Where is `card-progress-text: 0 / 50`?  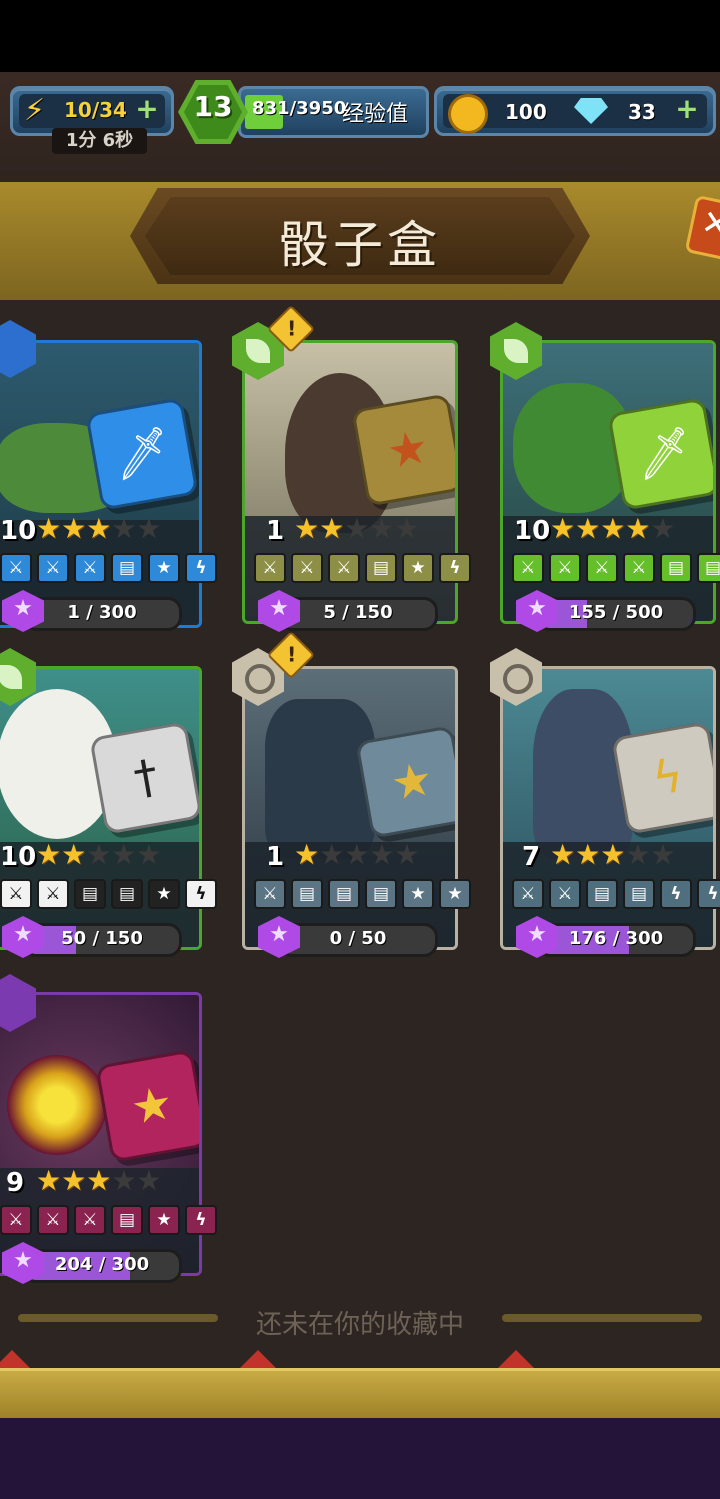 card-progress-text: 0 / 50 is located at coordinates (358, 938).